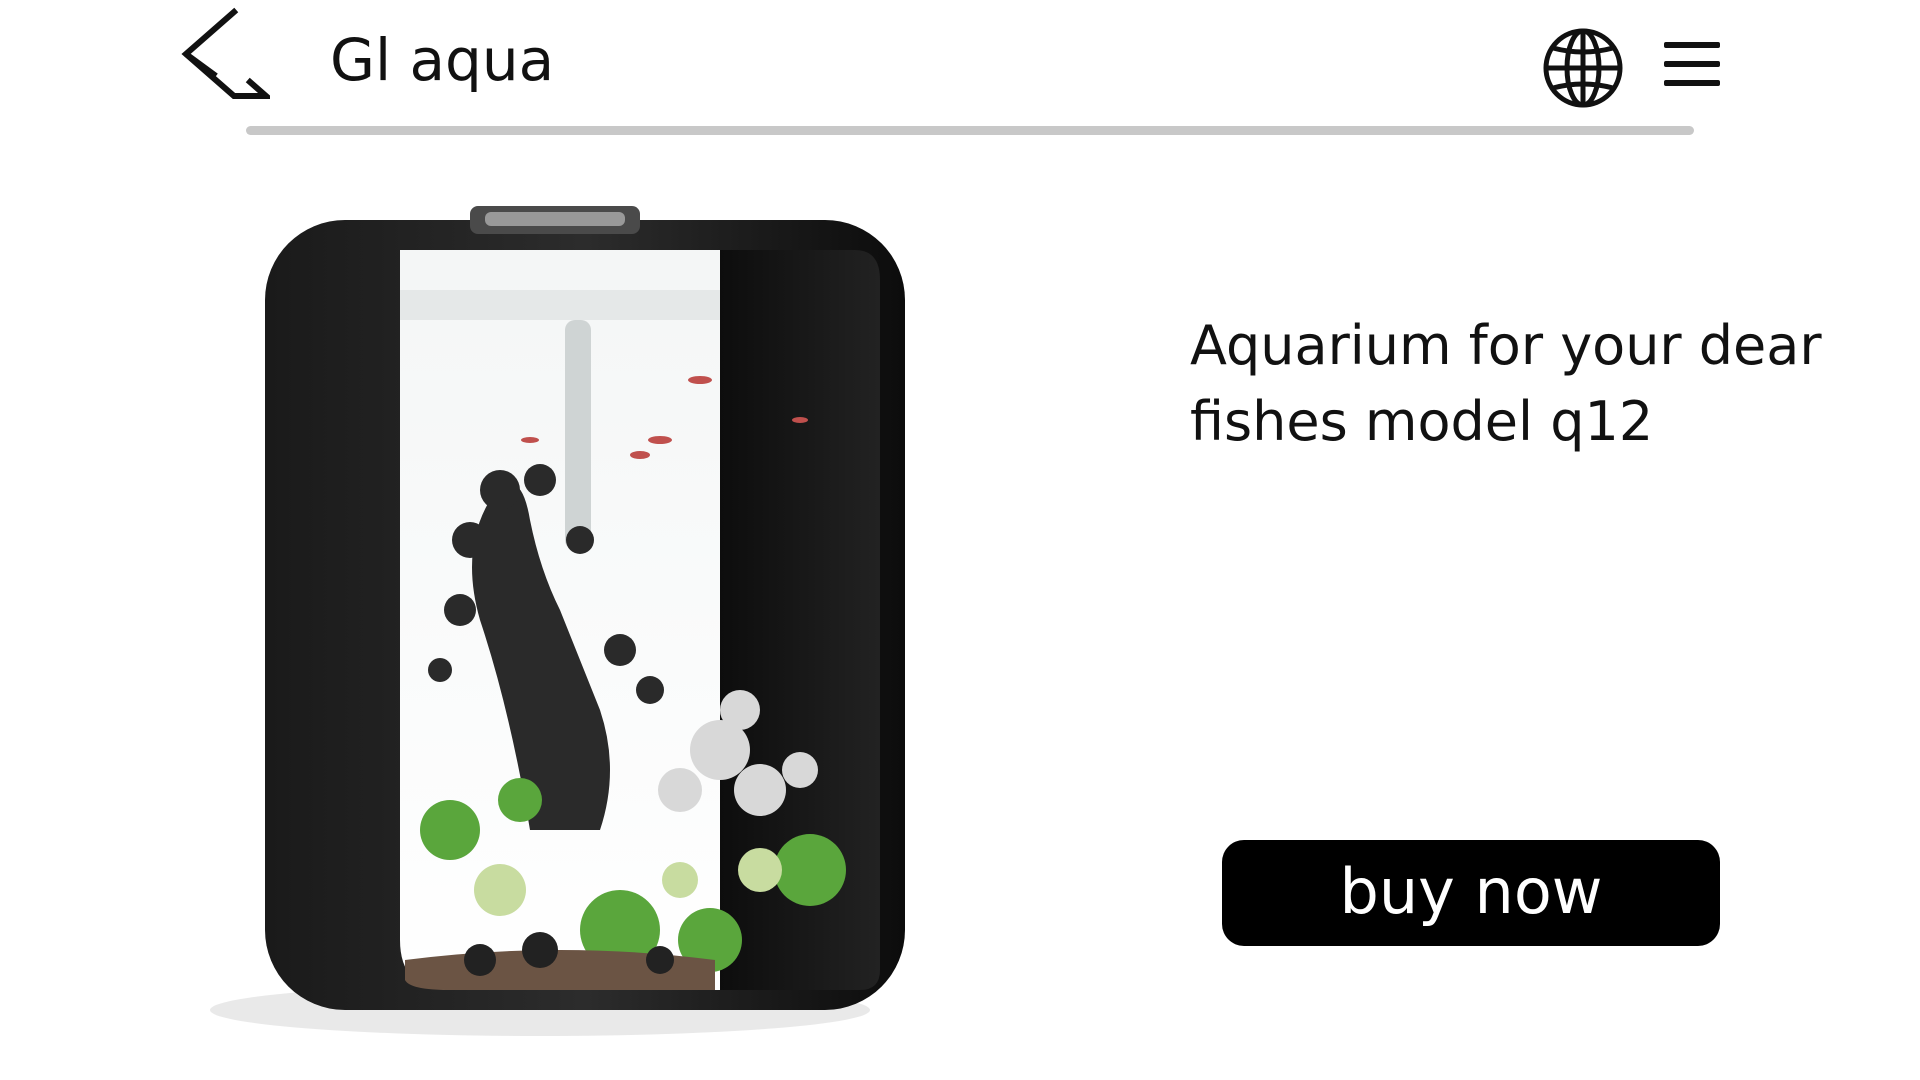 Image resolution: width=1920 pixels, height=1080 pixels. Describe the element at coordinates (442, 60) in the screenshot. I see `brand-name: Gl aqua` at that location.